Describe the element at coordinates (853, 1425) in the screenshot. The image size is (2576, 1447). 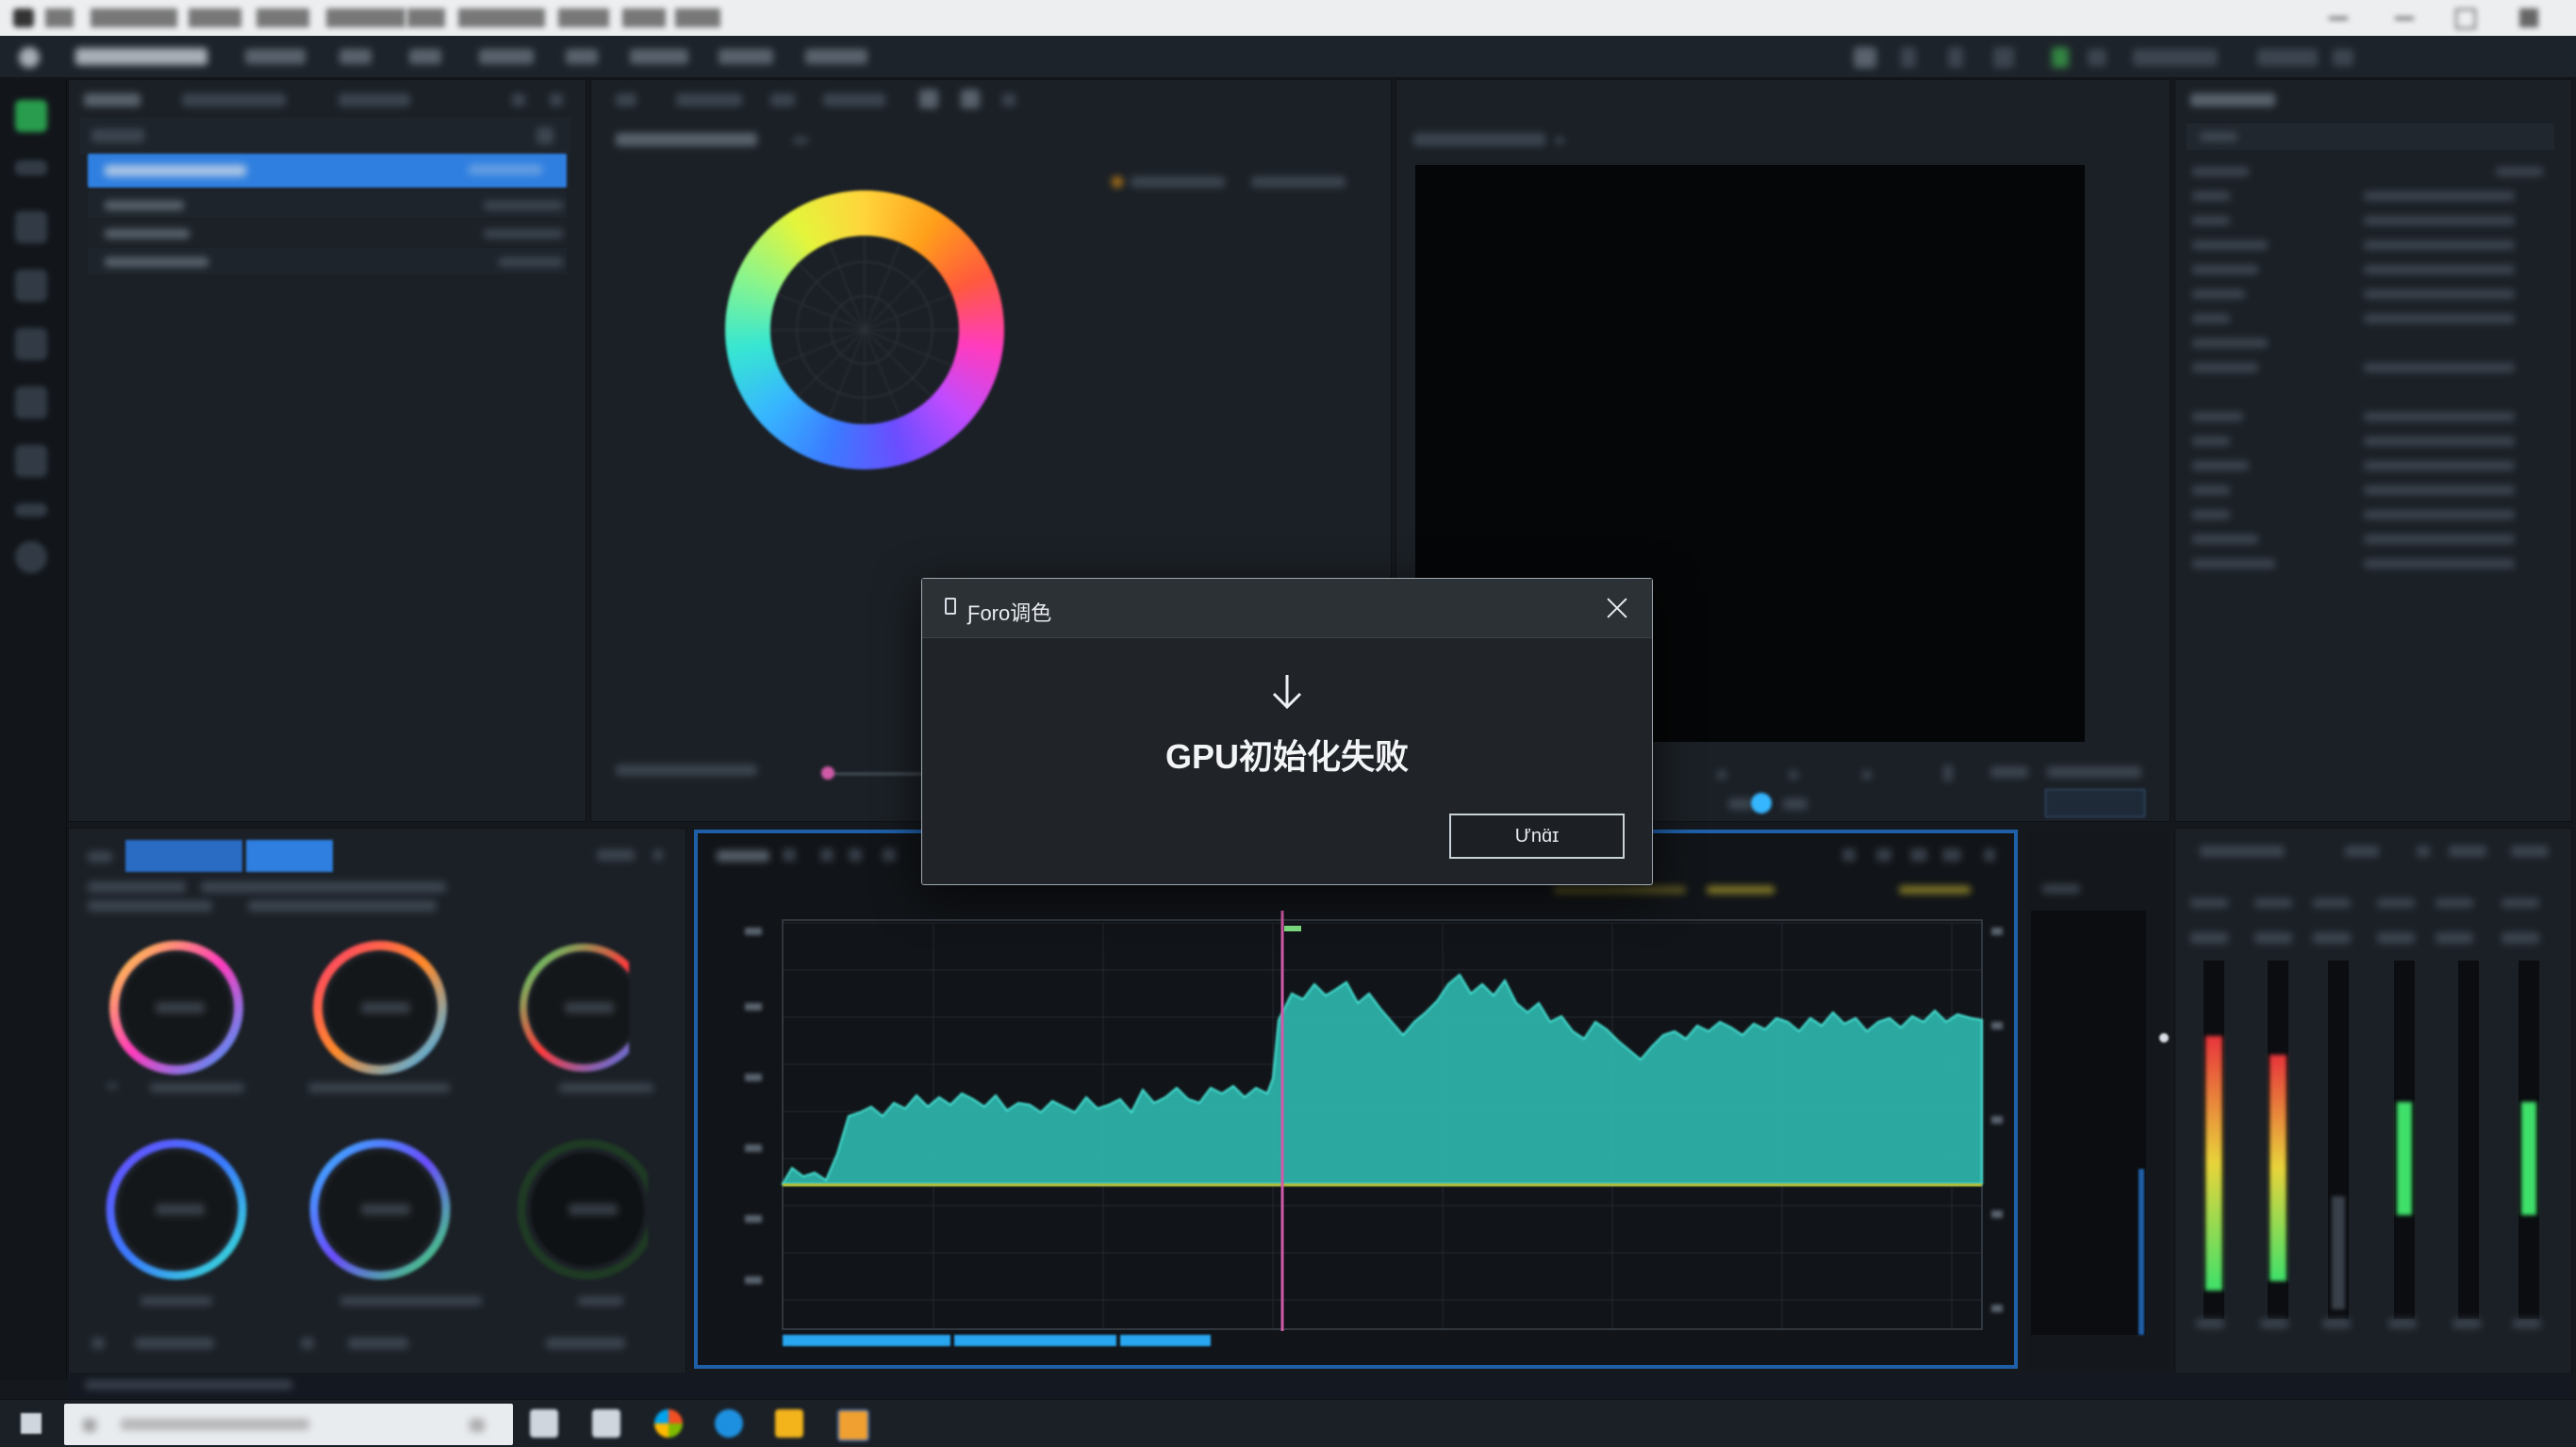
I see `app-shield-icon` at that location.